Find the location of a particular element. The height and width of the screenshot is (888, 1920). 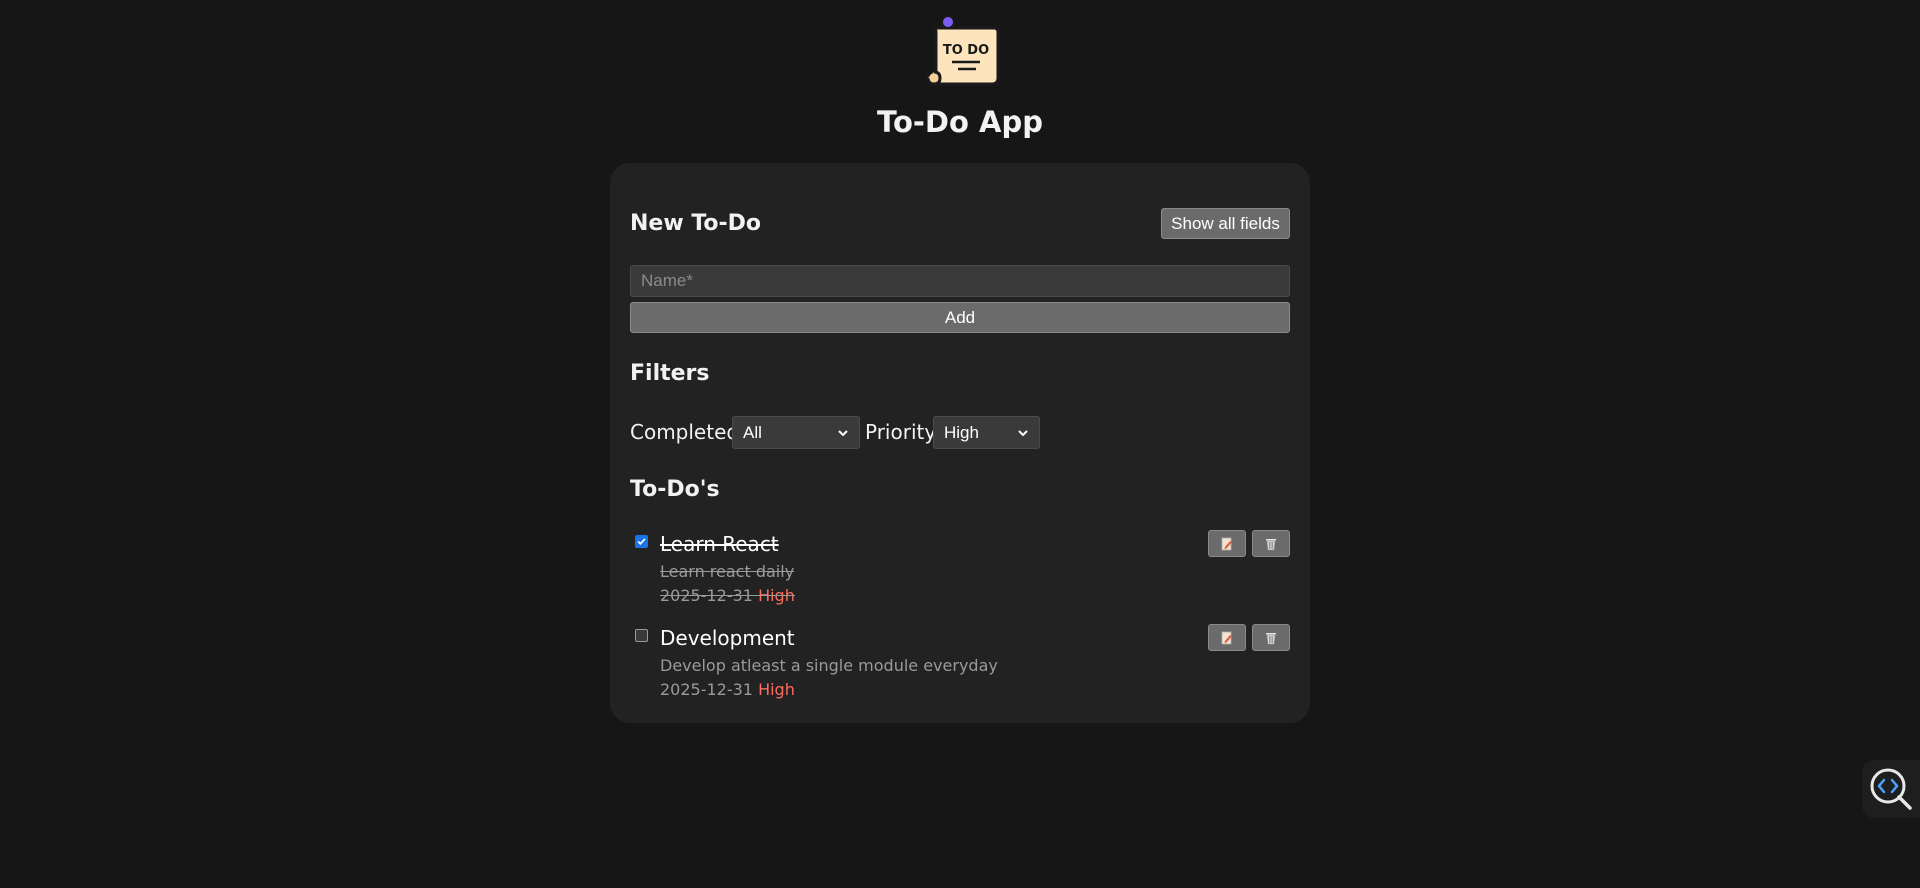

completed-filter-select: All is located at coordinates (796, 432).